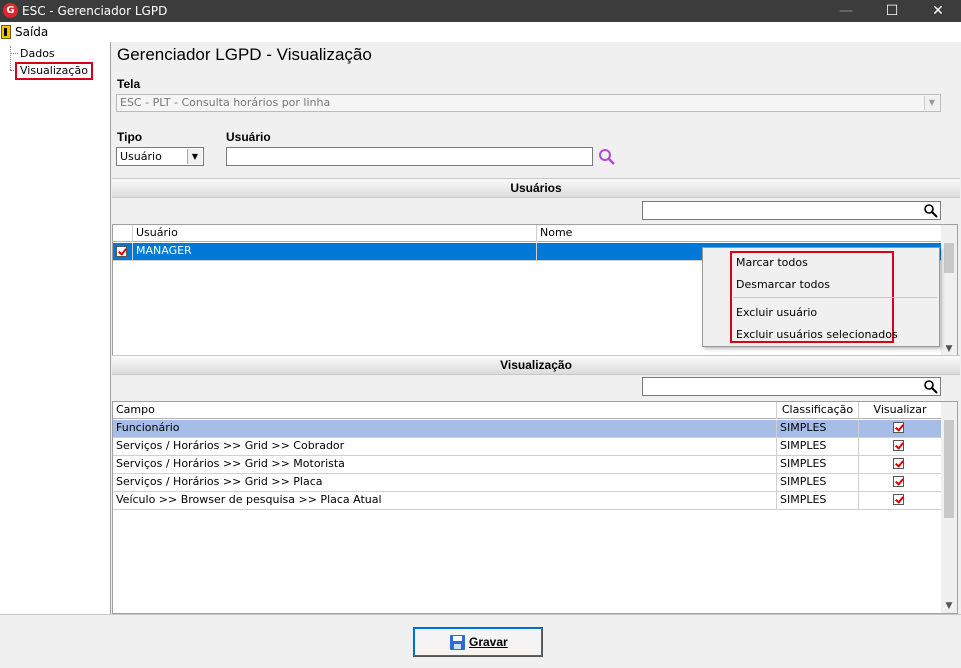 The height and width of the screenshot is (668, 961). What do you see at coordinates (95, 11) in the screenshot?
I see `window-title: ESC - Gerenciador LGPD` at bounding box center [95, 11].